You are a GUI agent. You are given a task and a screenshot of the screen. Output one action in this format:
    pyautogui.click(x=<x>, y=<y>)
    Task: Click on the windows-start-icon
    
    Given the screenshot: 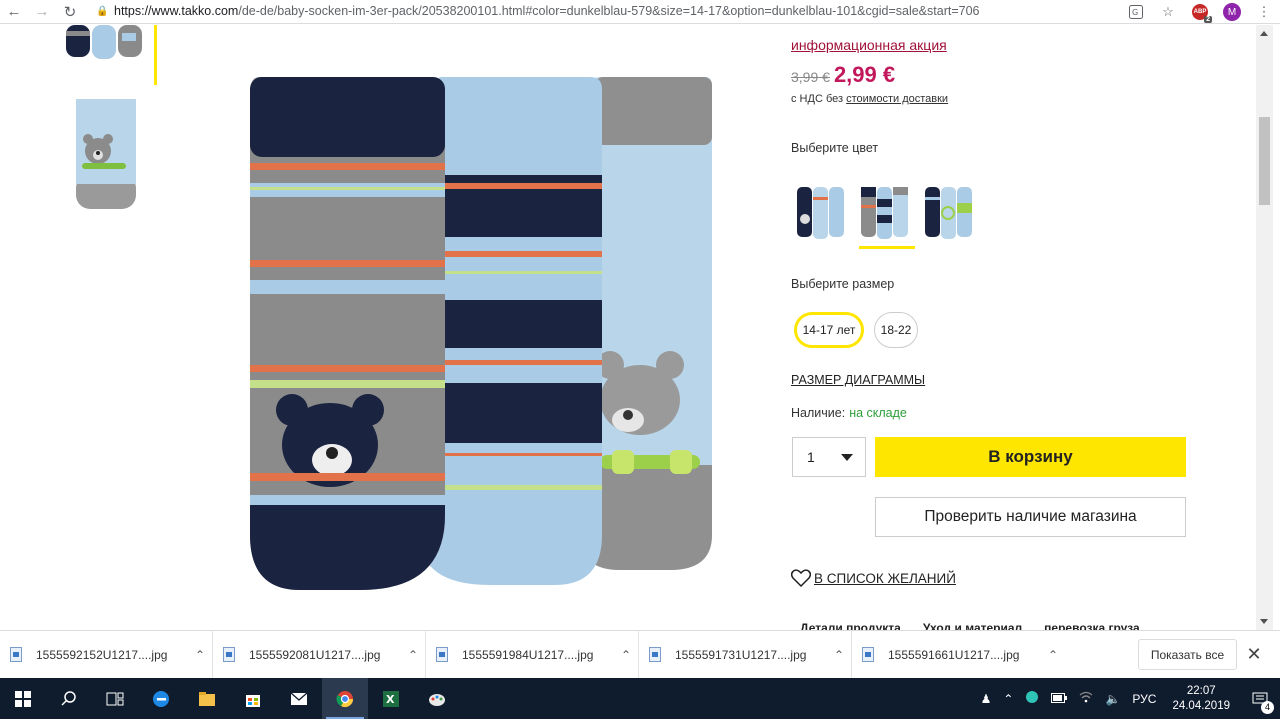 What is the action you would take?
    pyautogui.click(x=23, y=698)
    